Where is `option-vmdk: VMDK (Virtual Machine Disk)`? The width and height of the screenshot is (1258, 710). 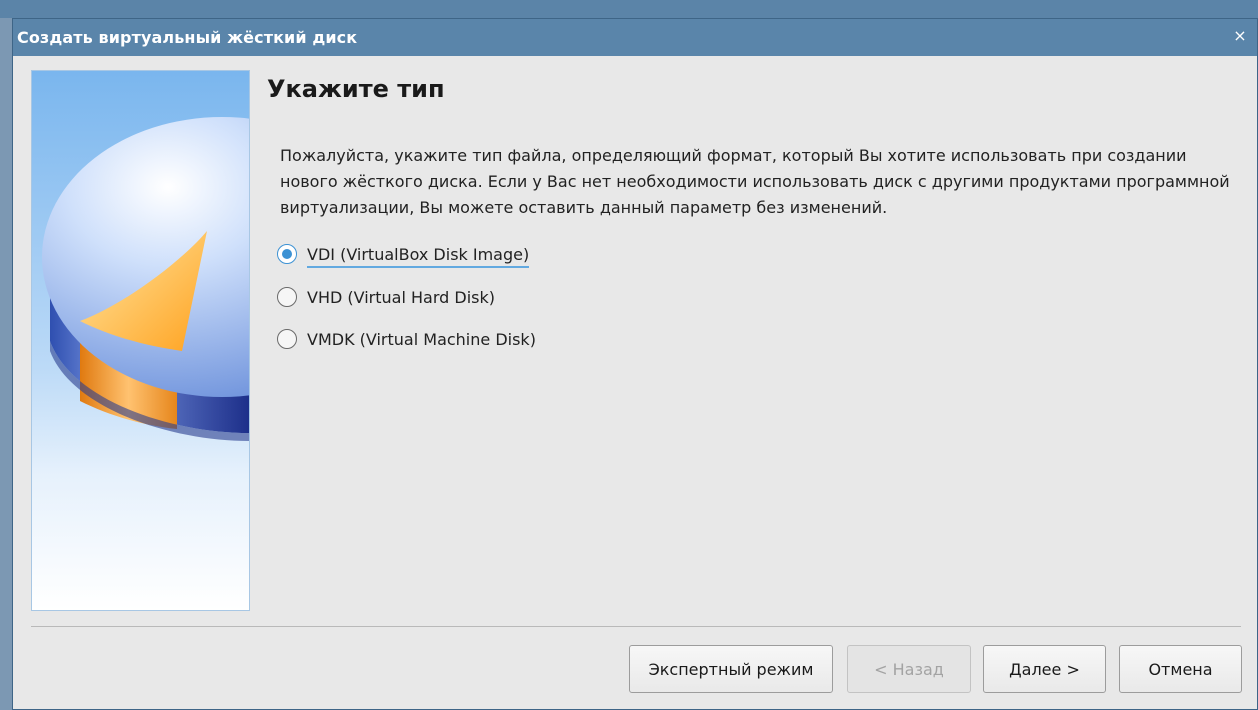
option-vmdk: VMDK (Virtual Machine Disk) is located at coordinates (406, 339).